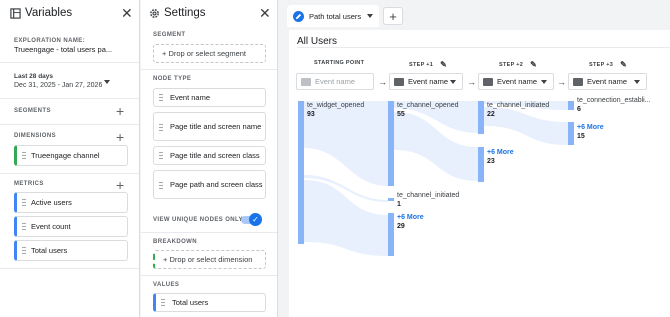 This screenshot has height=317, width=670. What do you see at coordinates (335, 16) in the screenshot?
I see `tab-label: Path total users` at bounding box center [335, 16].